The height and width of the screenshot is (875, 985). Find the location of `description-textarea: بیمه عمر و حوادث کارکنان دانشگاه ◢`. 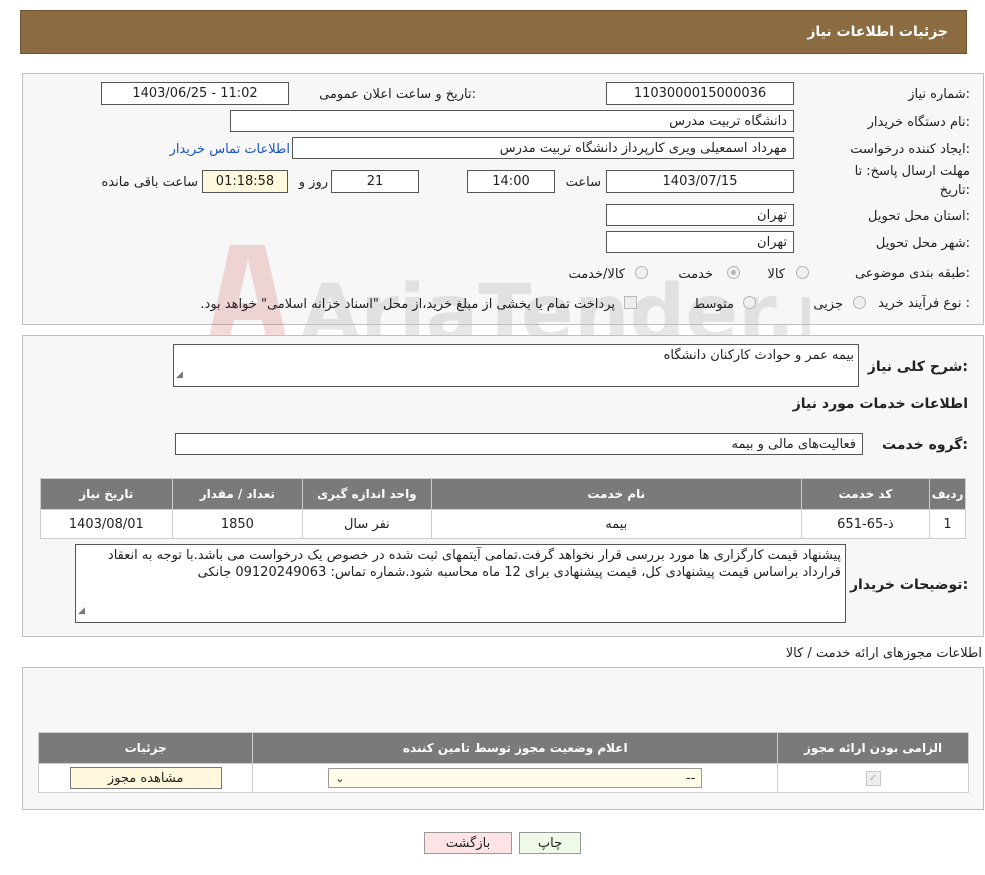

description-textarea: بیمه عمر و حوادث کارکنان دانشگاه ◢ is located at coordinates (516, 365).